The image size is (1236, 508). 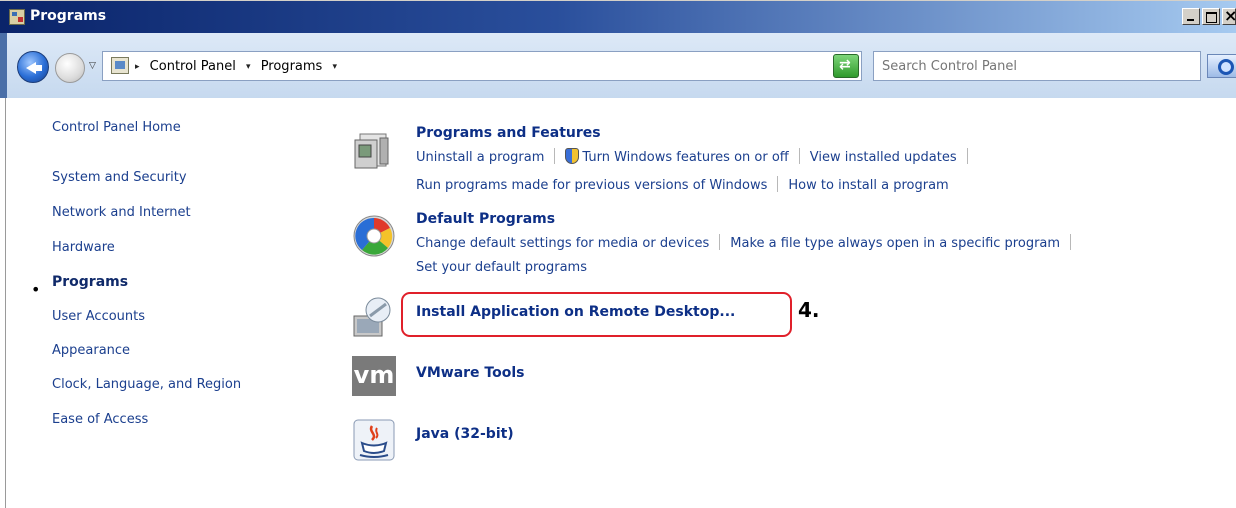 I want to click on maximize-button, so click(x=1211, y=16).